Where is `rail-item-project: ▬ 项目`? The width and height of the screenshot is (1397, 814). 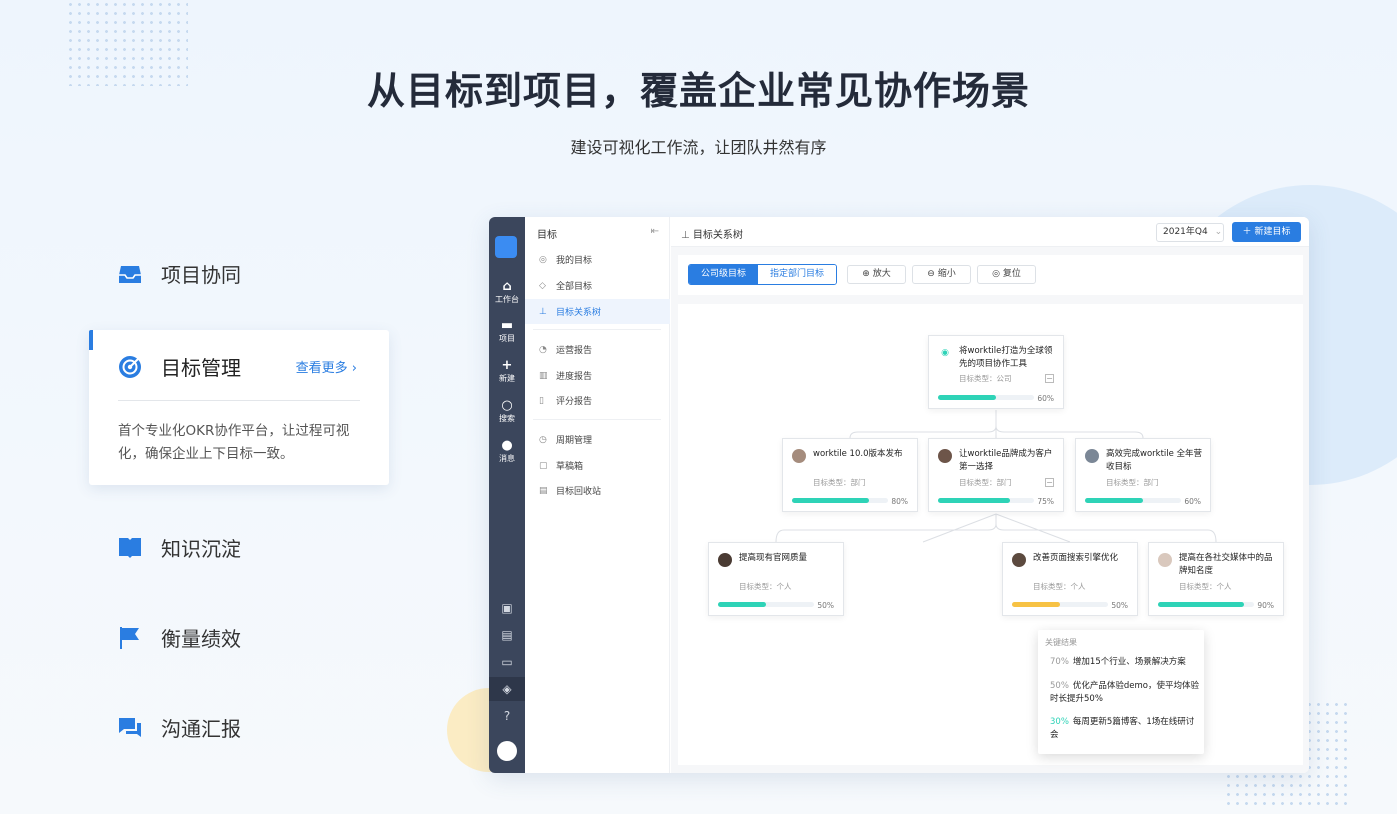 rail-item-project: ▬ 项目 is located at coordinates (507, 331).